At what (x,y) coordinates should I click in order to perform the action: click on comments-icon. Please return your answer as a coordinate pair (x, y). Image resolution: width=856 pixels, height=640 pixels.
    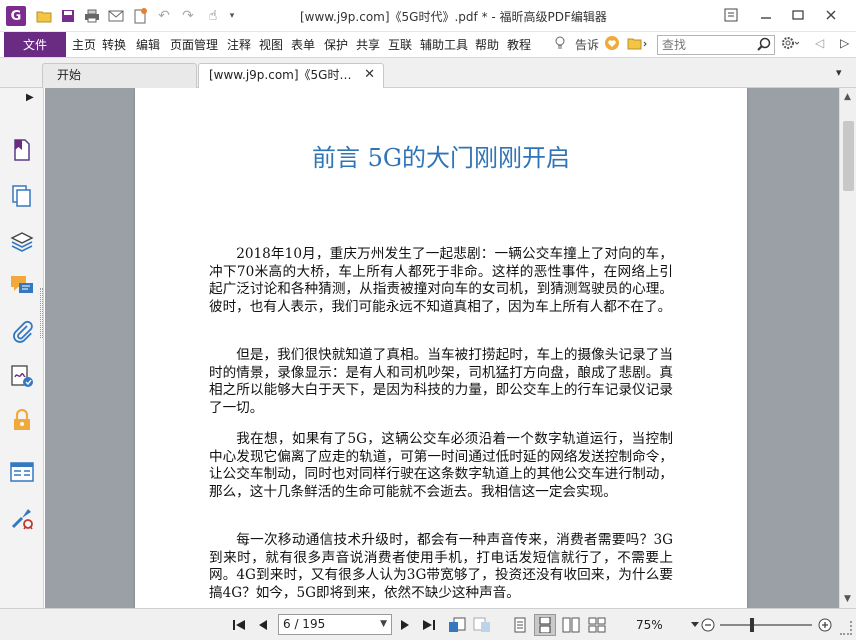
    Looking at the image, I should click on (22, 286).